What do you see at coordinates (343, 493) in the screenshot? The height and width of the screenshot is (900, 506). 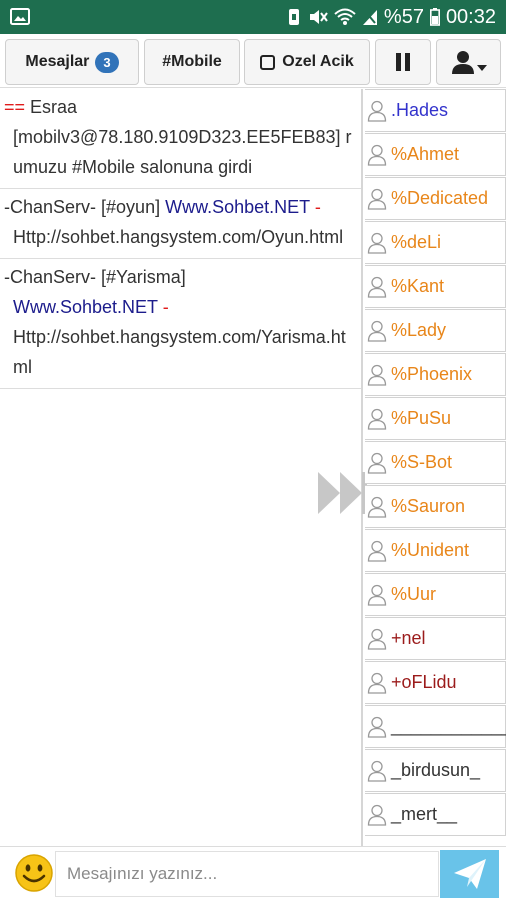 I see `fast-forward-icon` at bounding box center [343, 493].